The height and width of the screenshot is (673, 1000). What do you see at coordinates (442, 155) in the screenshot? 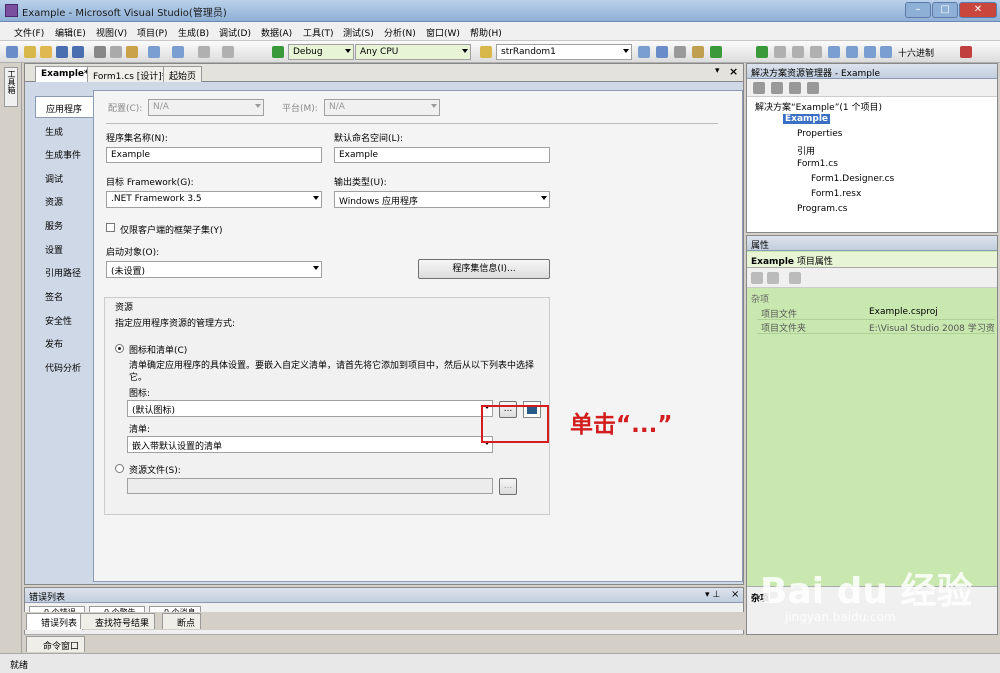
I see `default-namespace-input: Example` at bounding box center [442, 155].